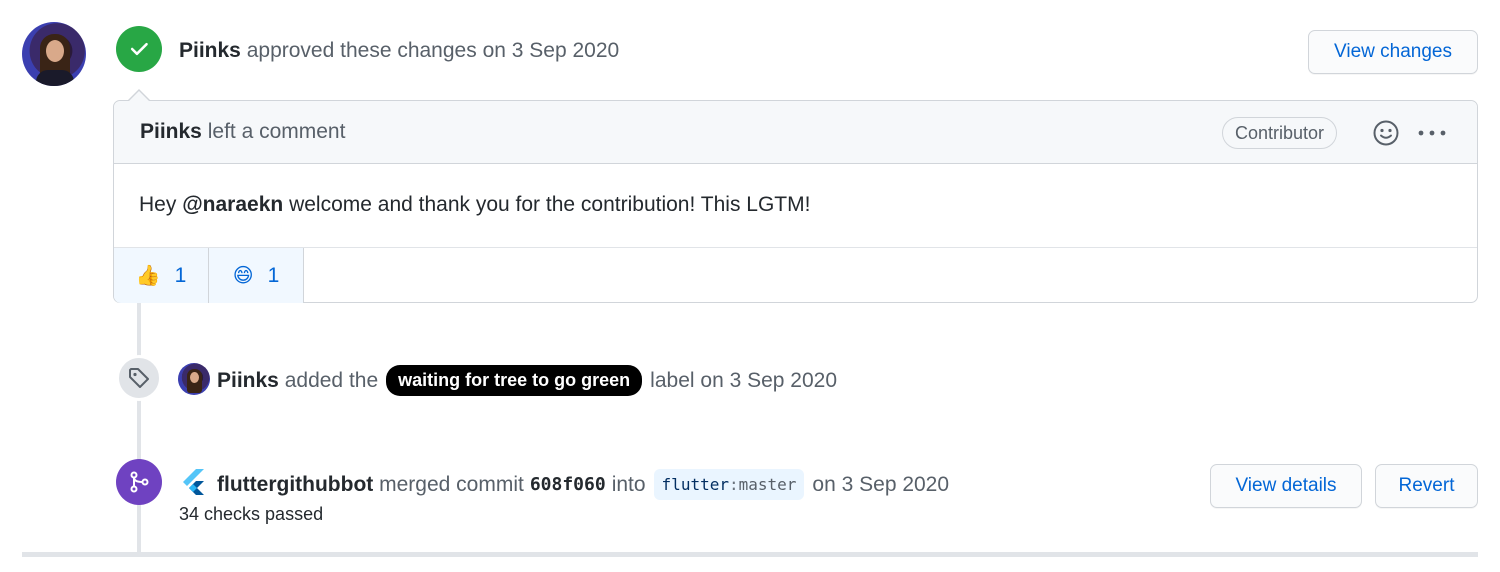 This screenshot has width=1500, height=572. I want to click on smiley-icon, so click(1386, 133).